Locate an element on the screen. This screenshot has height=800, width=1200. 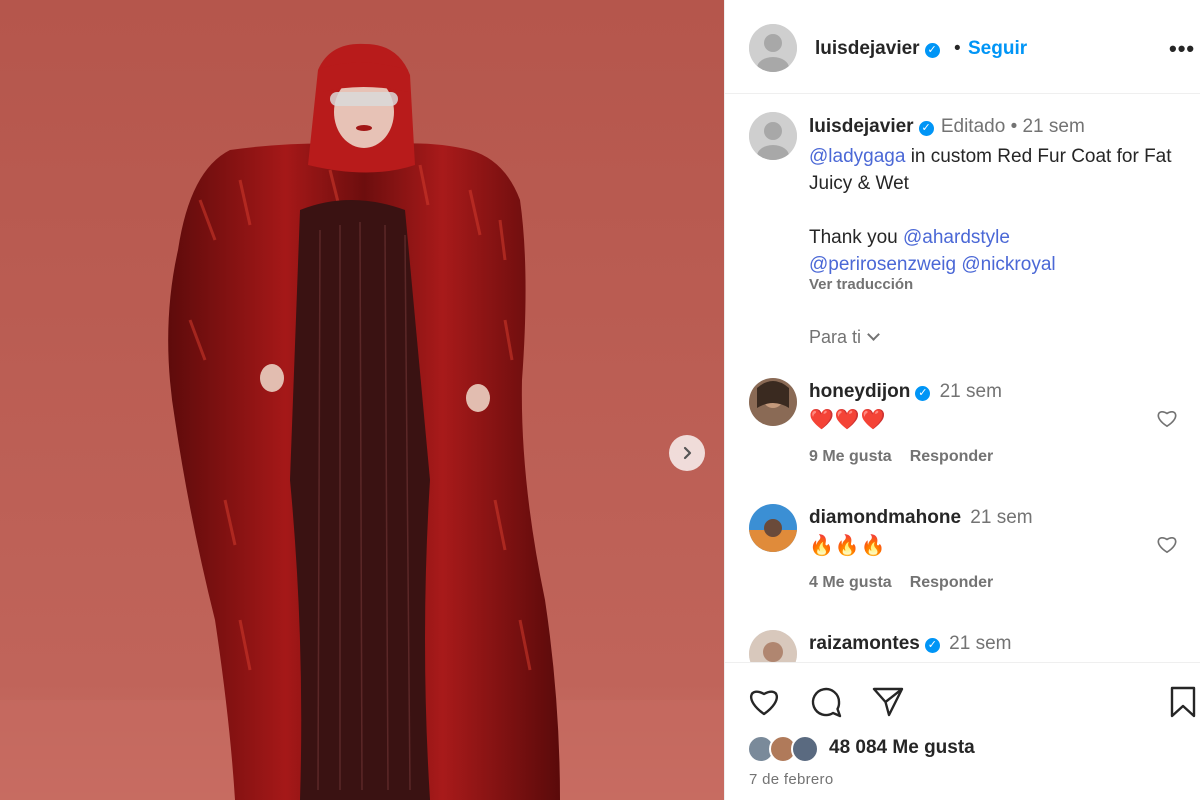
likes-count: 48 084 Me gusta is located at coordinates (902, 748).